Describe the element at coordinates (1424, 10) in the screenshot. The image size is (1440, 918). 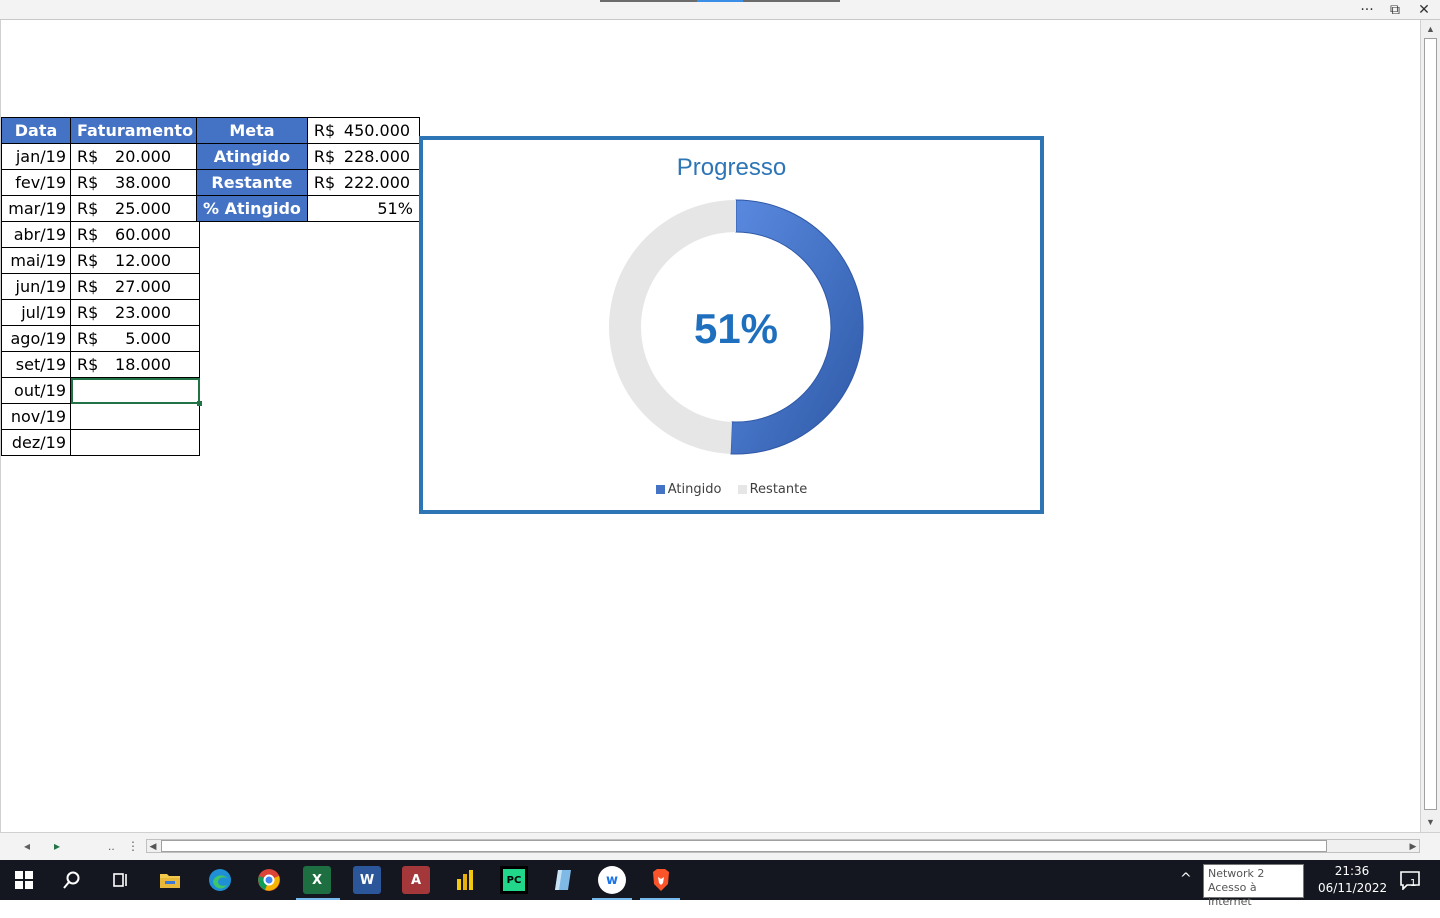
I see `close-window-button: ✕` at that location.